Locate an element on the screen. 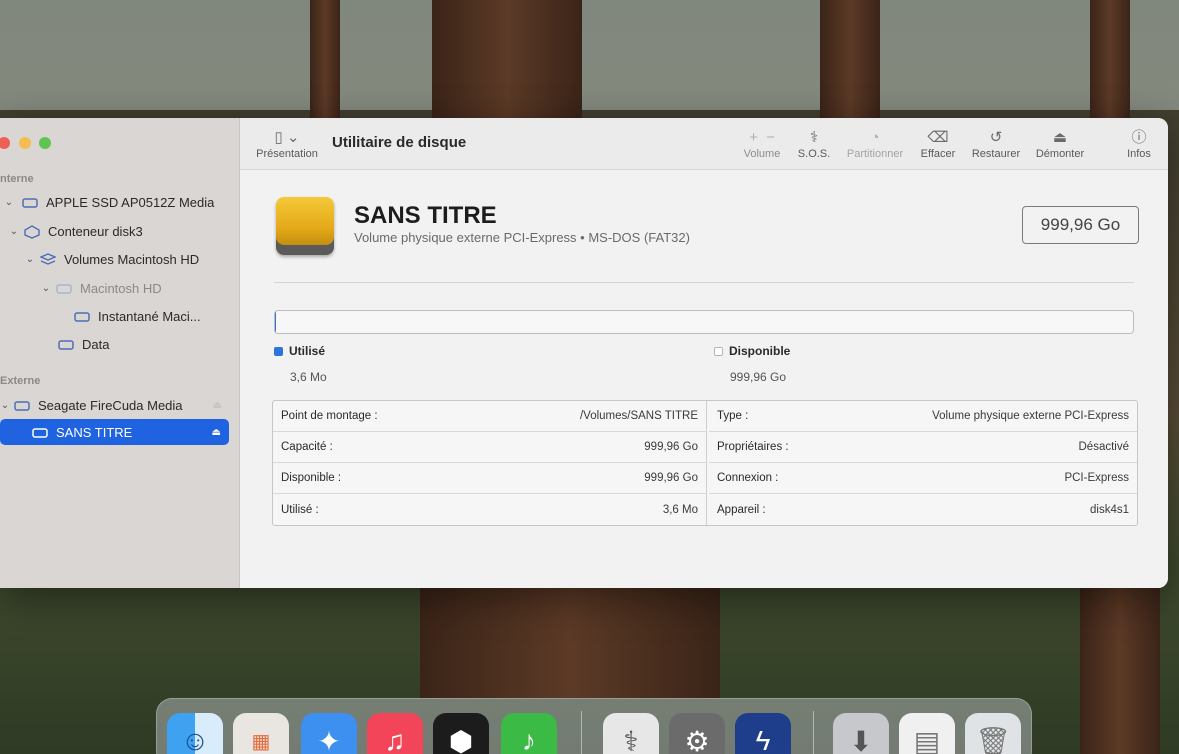  restore-button: ↺ Restaurer is located at coordinates (996, 144).